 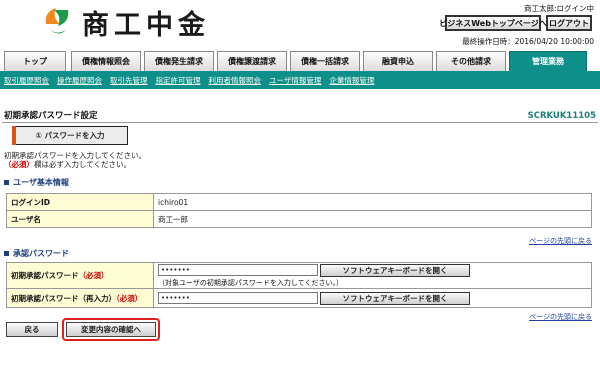 I want to click on tab-credit-issue: 債権発生請求, so click(x=179, y=61).